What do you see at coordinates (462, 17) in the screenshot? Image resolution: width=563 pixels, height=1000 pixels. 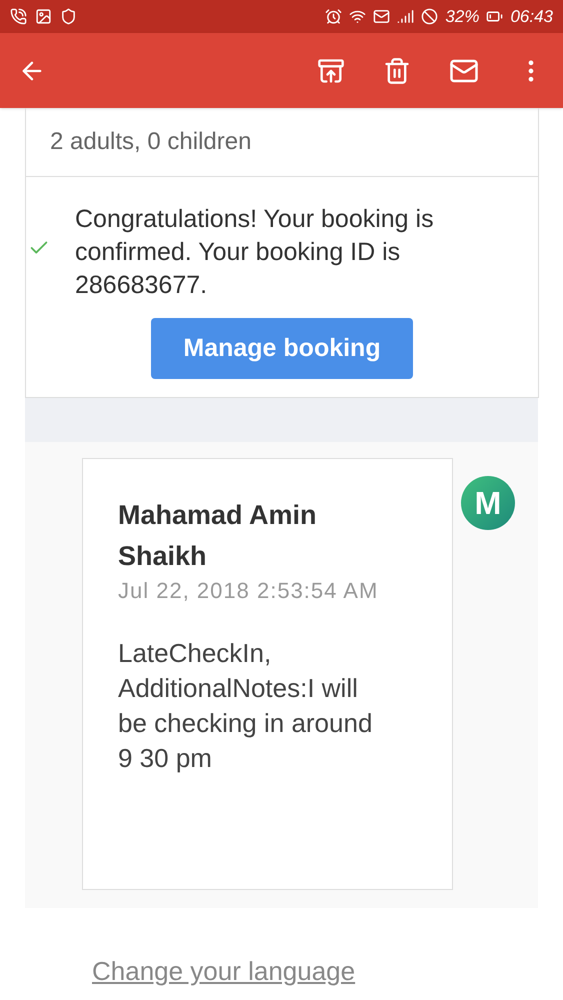 I see `battery-percent: 32%` at bounding box center [462, 17].